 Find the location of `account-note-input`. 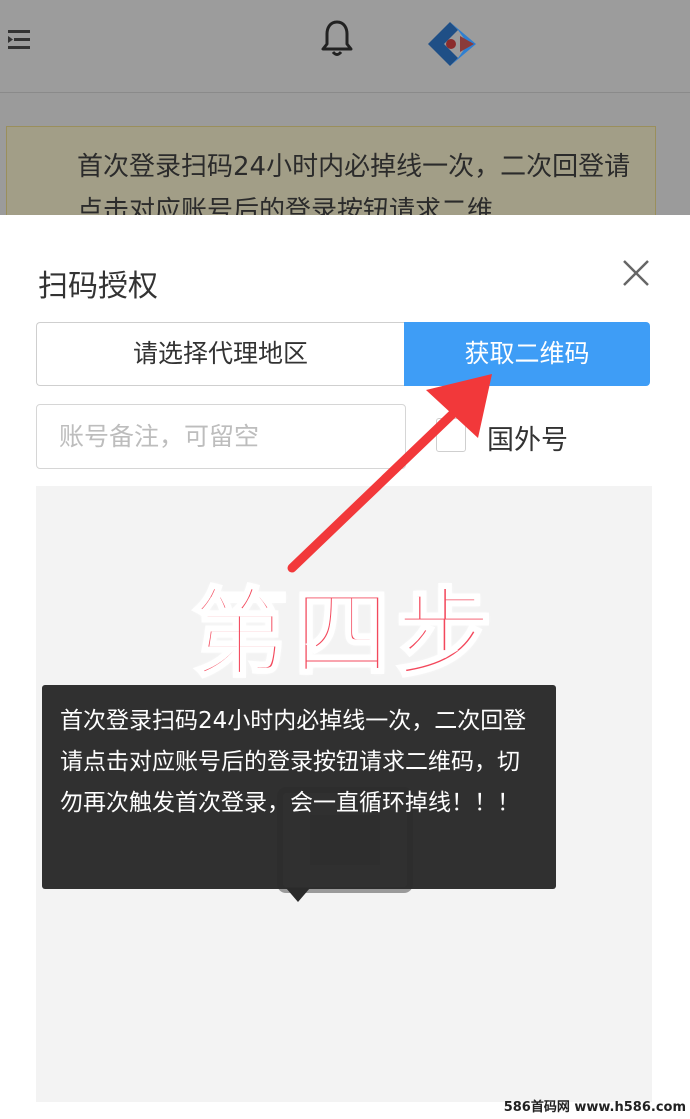

account-note-input is located at coordinates (221, 436).